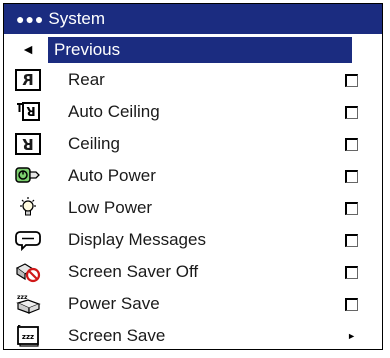  I want to click on previous-label: Previous, so click(200, 49).